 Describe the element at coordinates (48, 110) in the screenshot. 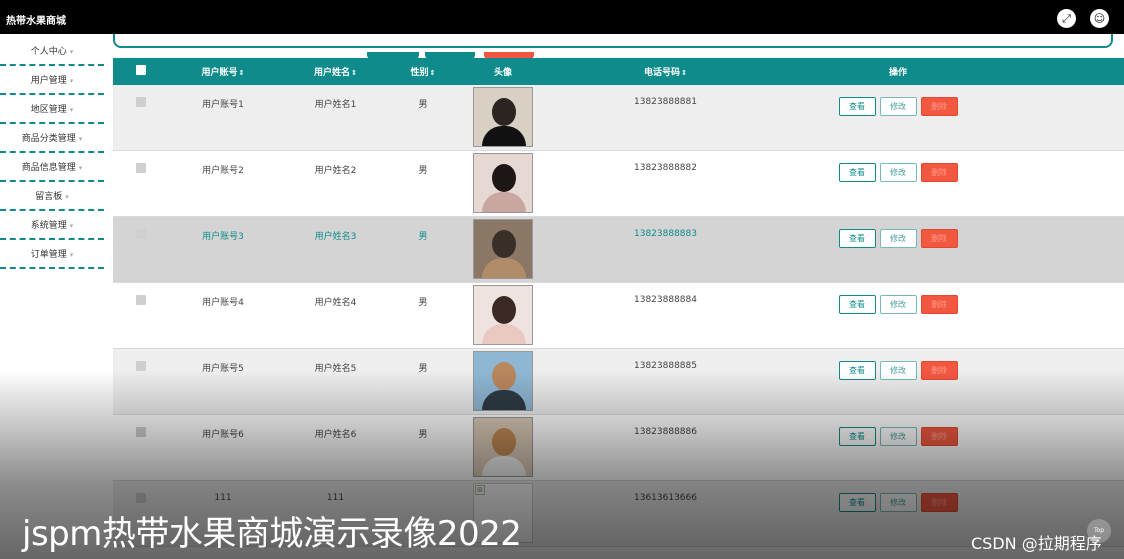

I see `sidebar-item-label: 地区管理` at that location.